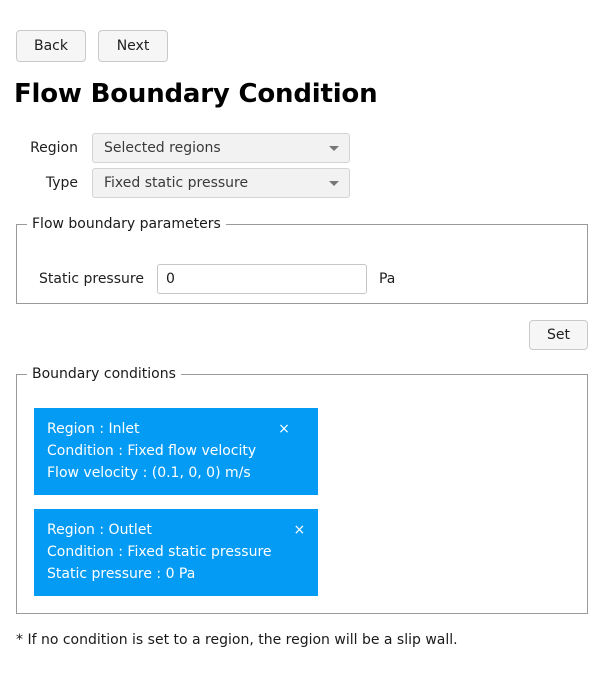 This screenshot has width=604, height=686. Describe the element at coordinates (261, 279) in the screenshot. I see `static-pressure-input` at that location.